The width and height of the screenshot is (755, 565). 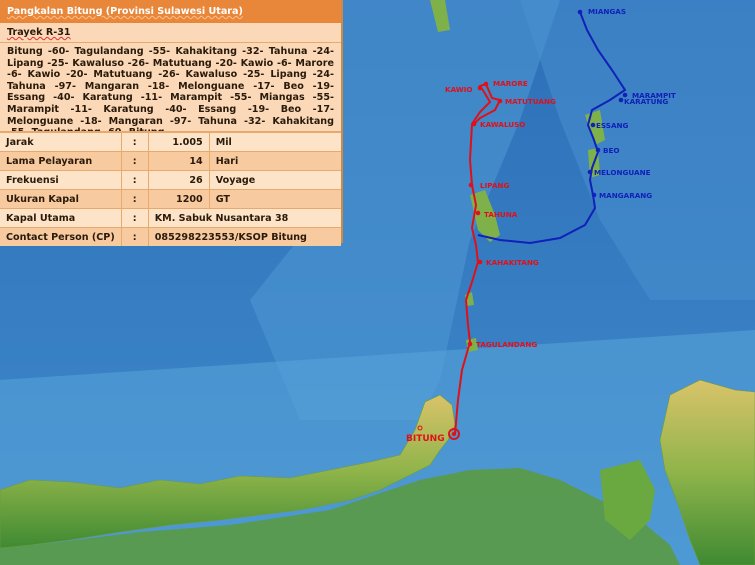 I want to click on port-dot-melonguane, so click(x=590, y=172).